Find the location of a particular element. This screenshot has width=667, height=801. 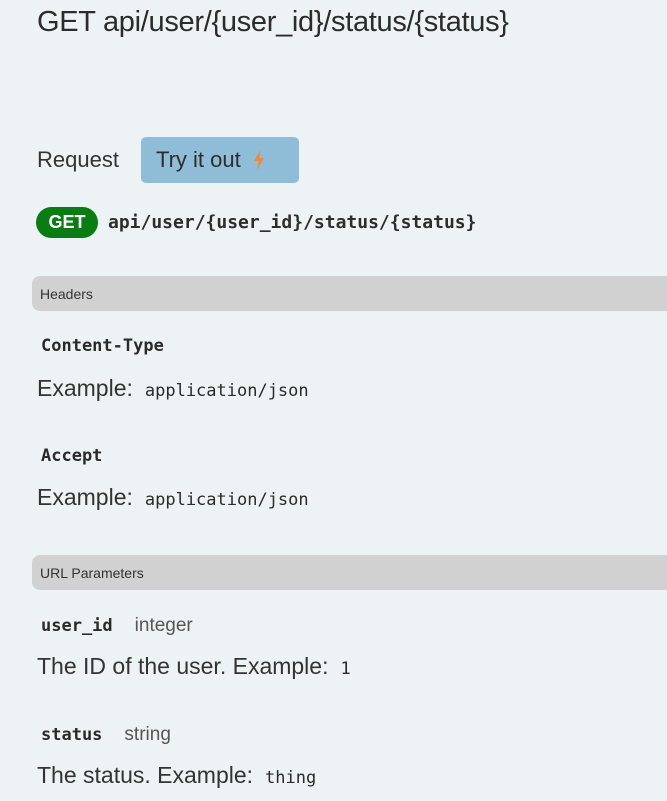

request-row: Request Try it out is located at coordinates (168, 160).